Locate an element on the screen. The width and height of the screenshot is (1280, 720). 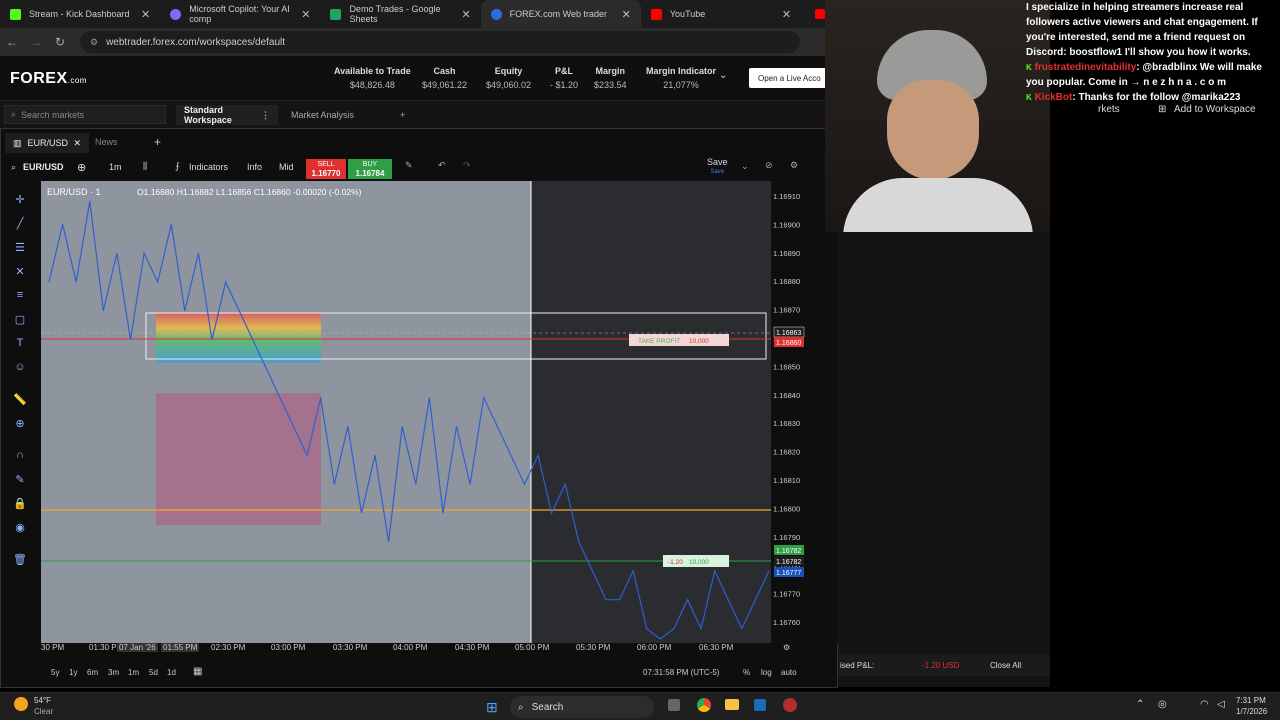
symbol-label: EUR/USD is located at coordinates (43, 167).